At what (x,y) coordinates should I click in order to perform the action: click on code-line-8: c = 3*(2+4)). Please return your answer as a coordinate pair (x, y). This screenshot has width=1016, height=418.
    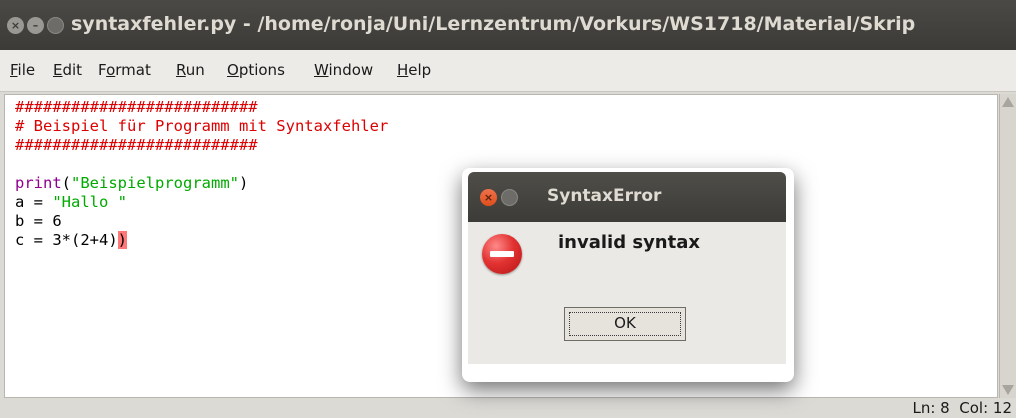
    Looking at the image, I should click on (71, 240).